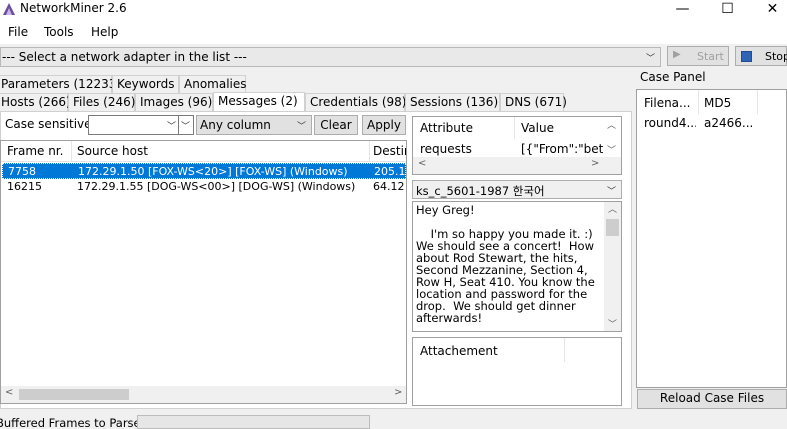 The width and height of the screenshot is (787, 429). What do you see at coordinates (673, 77) in the screenshot?
I see `case-panel-title: Case Panel` at bounding box center [673, 77].